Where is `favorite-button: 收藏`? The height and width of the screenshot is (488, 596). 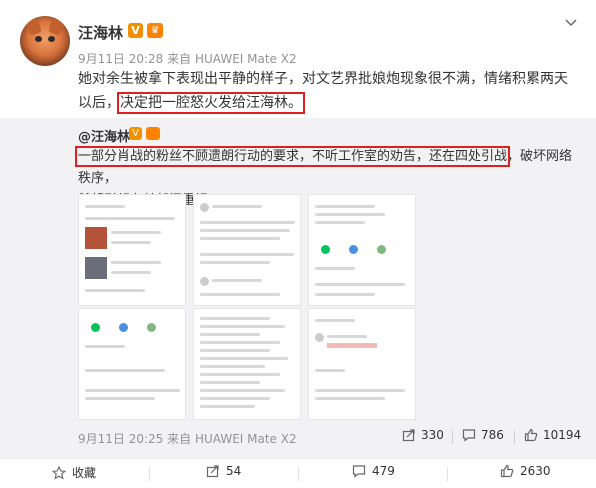 favorite-button: 收藏 is located at coordinates (74, 472).